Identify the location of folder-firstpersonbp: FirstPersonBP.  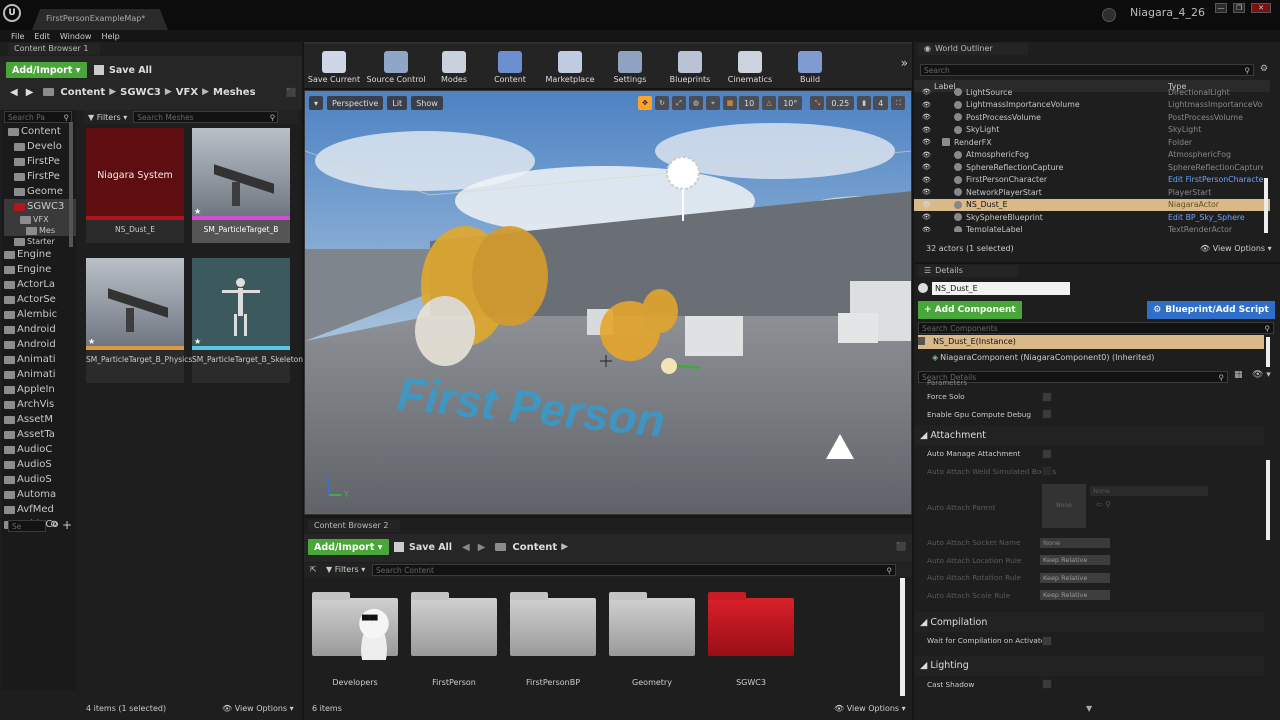
(553, 638).